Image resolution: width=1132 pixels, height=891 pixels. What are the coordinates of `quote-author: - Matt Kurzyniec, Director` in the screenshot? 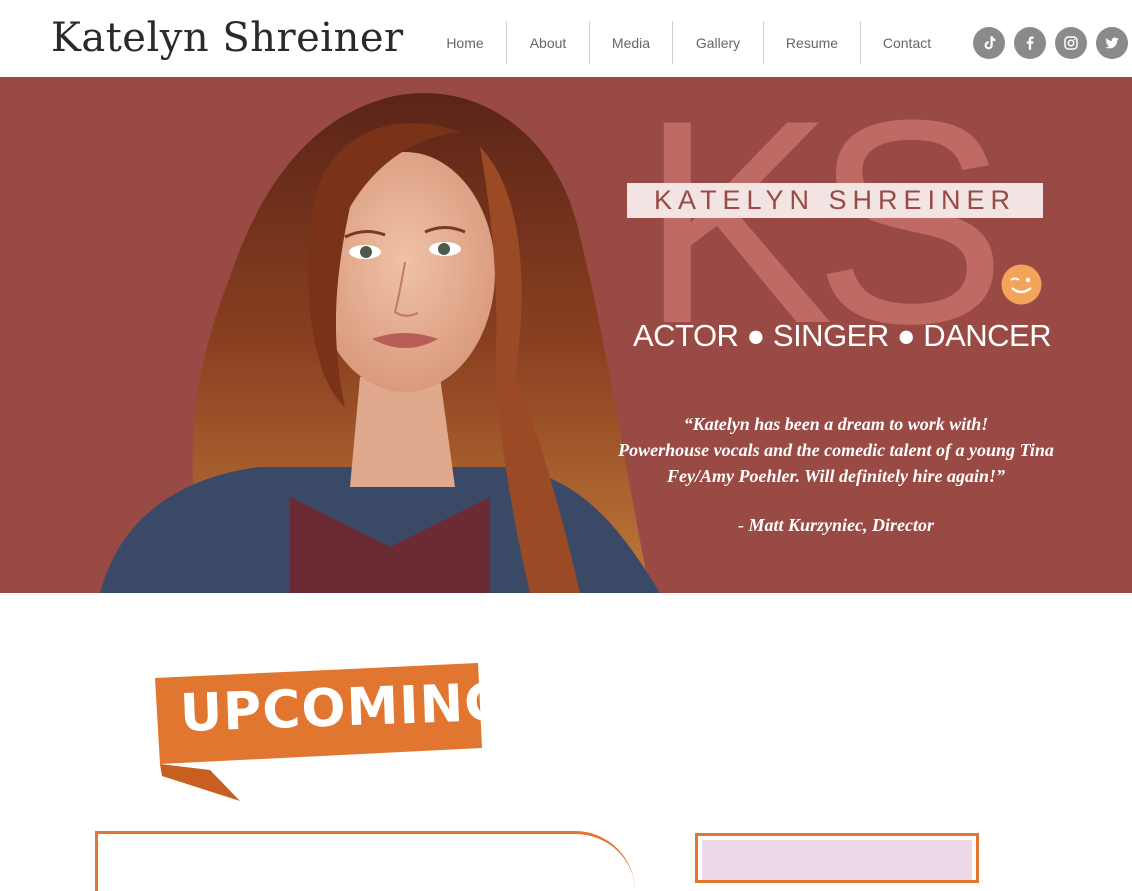 It's located at (836, 525).